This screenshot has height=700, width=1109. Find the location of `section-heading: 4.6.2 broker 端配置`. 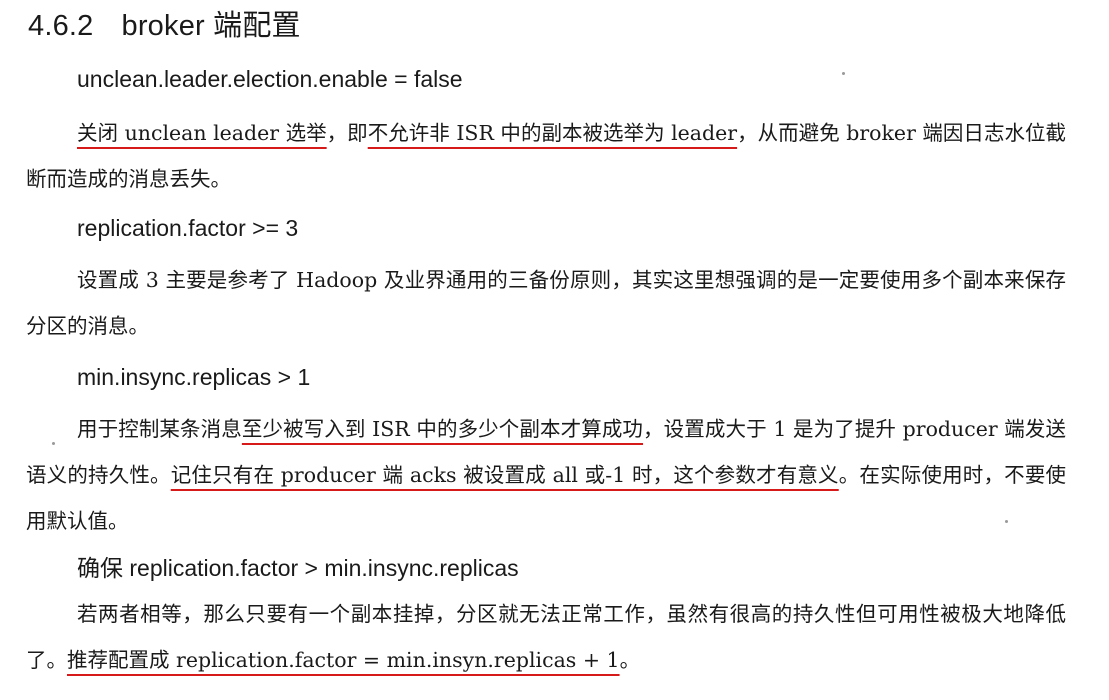

section-heading: 4.6.2 broker 端配置 is located at coordinates (164, 23).